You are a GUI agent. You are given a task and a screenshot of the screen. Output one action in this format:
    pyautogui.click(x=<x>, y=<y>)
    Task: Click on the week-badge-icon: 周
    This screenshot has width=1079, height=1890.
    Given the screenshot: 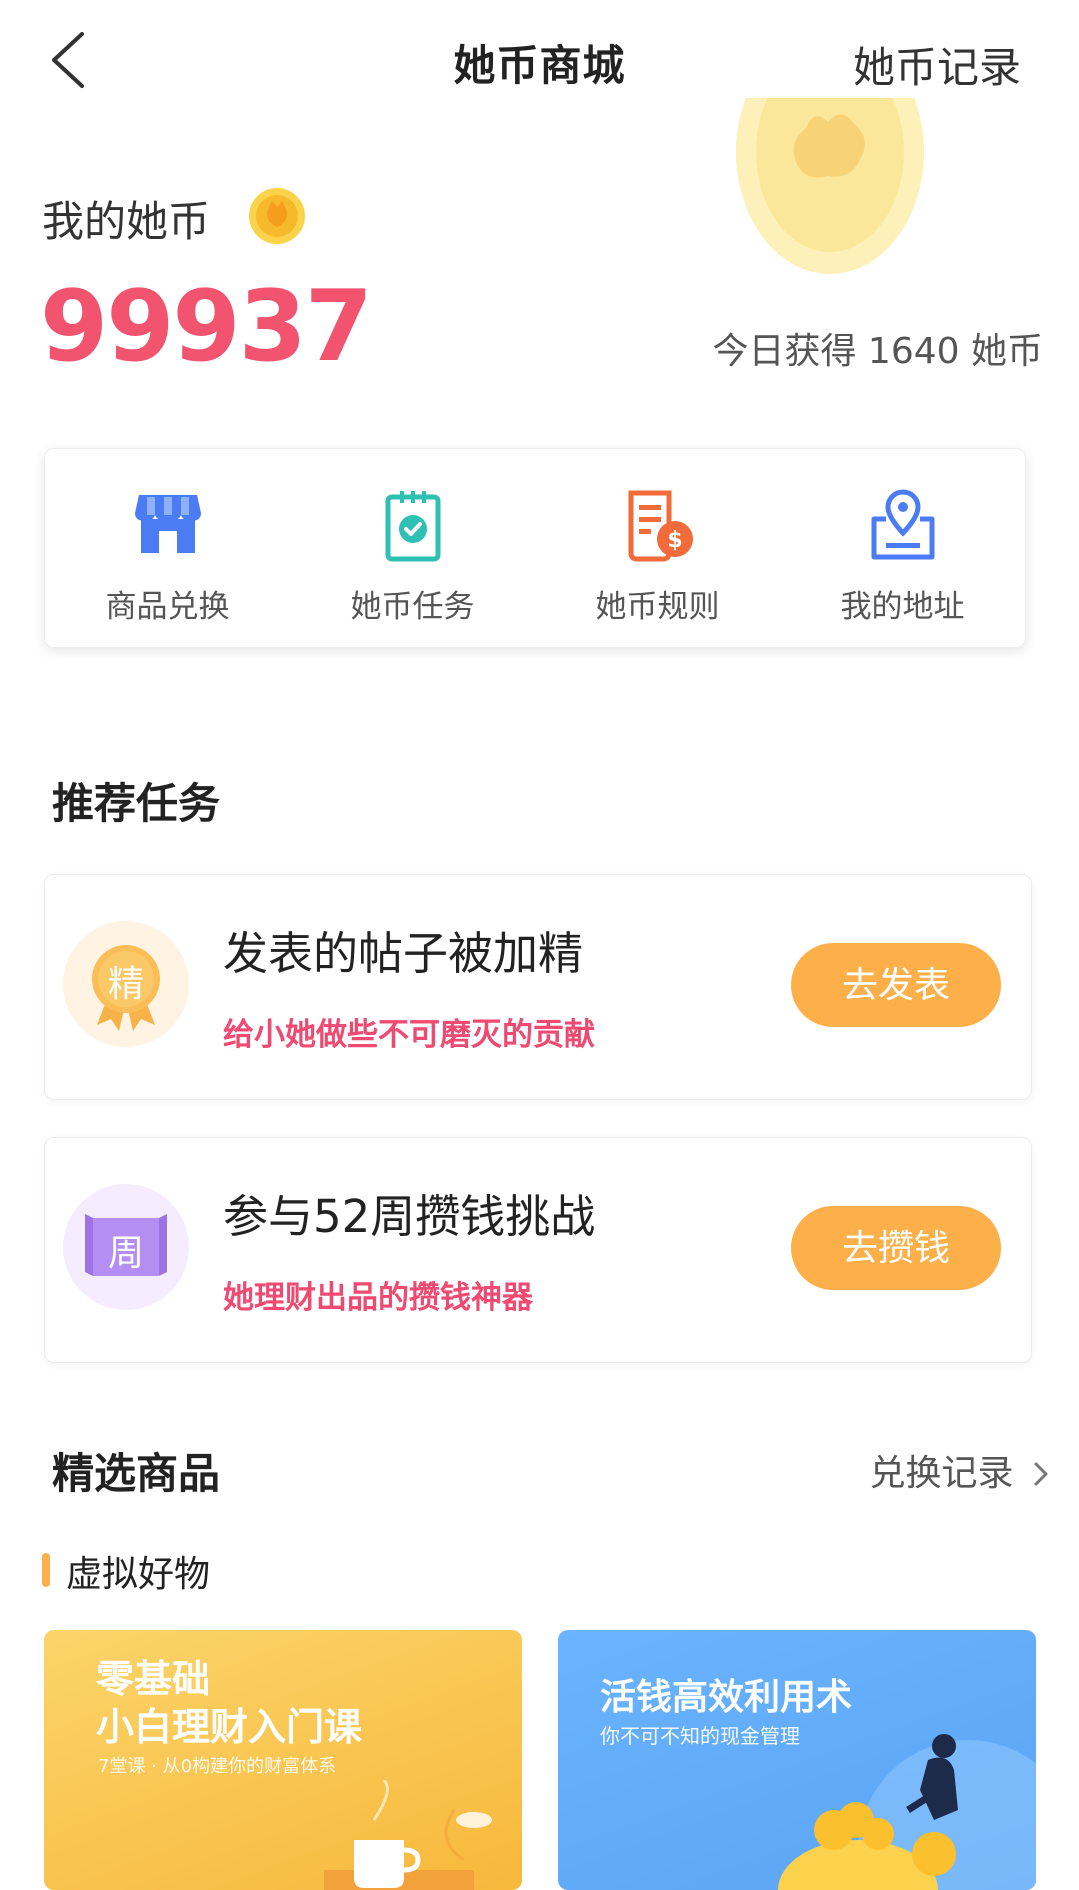 What is the action you would take?
    pyautogui.click(x=126, y=1247)
    